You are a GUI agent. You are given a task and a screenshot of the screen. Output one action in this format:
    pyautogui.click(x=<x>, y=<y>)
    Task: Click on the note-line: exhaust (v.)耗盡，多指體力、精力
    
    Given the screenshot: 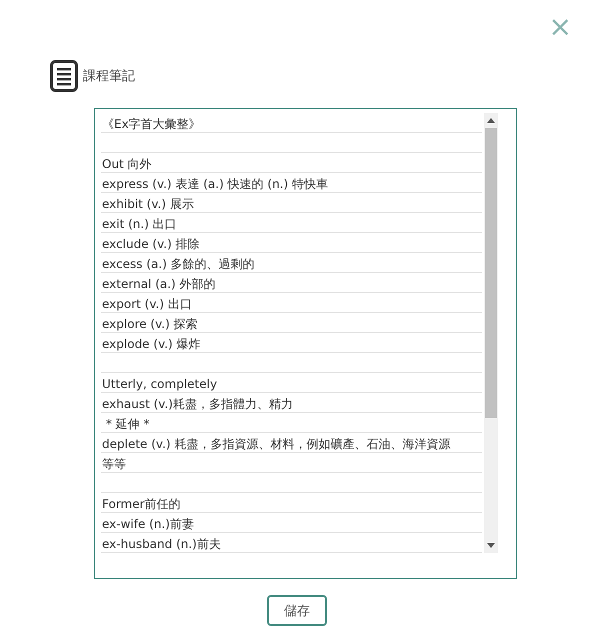 What is the action you would take?
    pyautogui.click(x=197, y=404)
    